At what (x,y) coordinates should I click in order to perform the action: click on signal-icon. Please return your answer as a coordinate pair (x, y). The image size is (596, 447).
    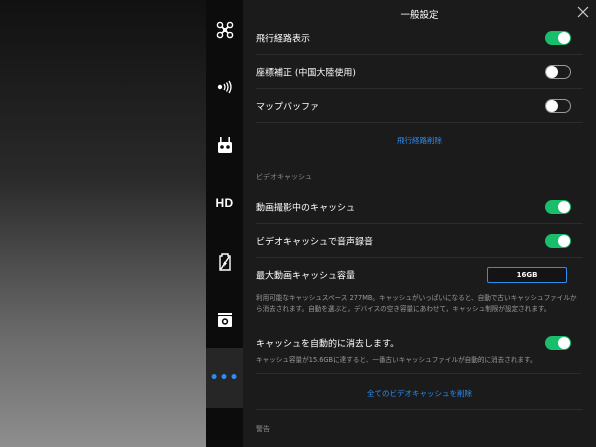
    Looking at the image, I should click on (224, 87).